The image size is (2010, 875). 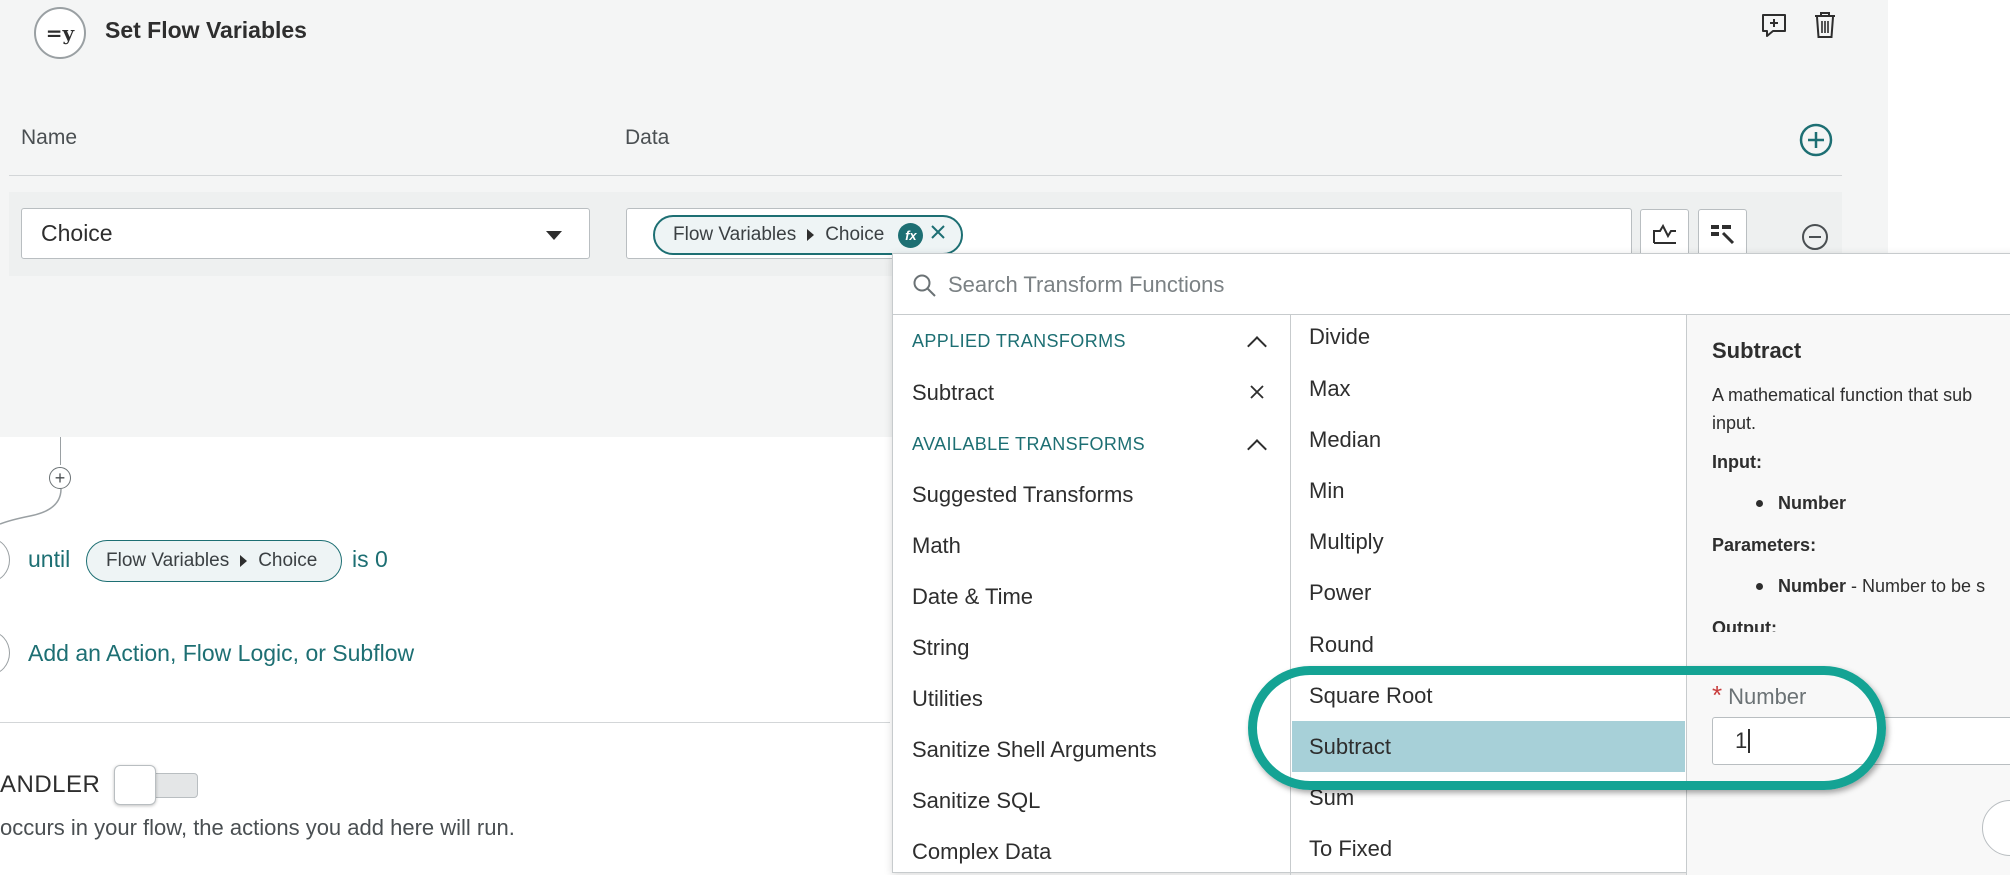 What do you see at coordinates (49, 559) in the screenshot?
I see `until-label: until` at bounding box center [49, 559].